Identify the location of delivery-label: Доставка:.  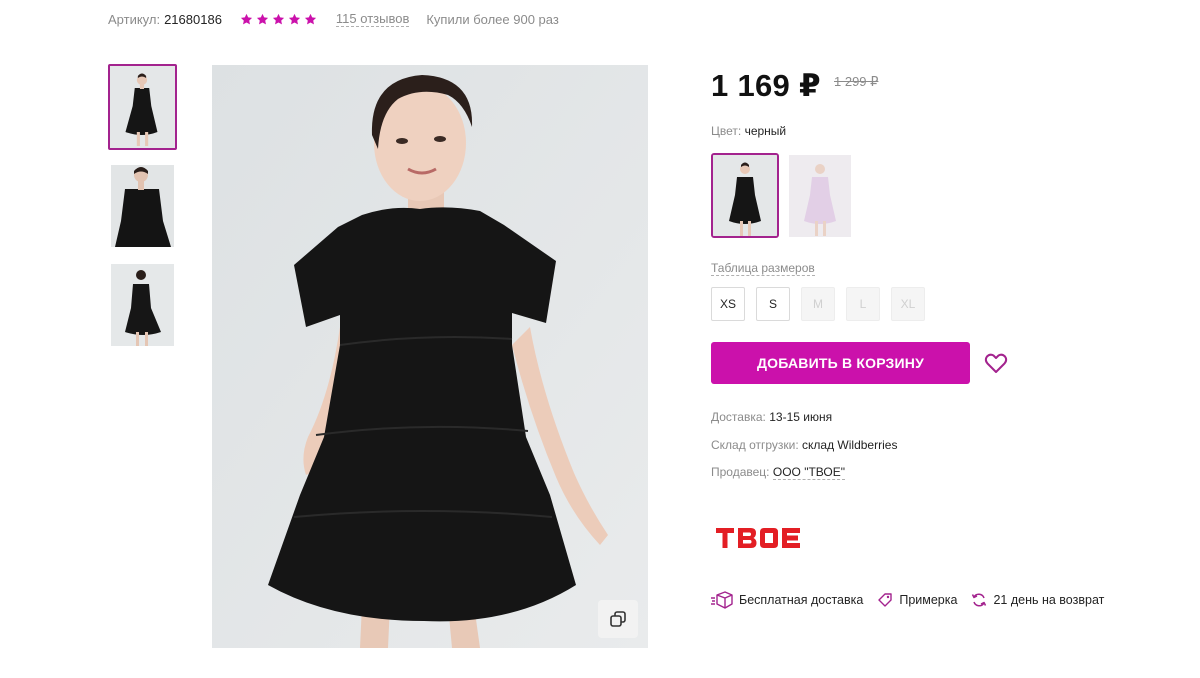
(738, 417).